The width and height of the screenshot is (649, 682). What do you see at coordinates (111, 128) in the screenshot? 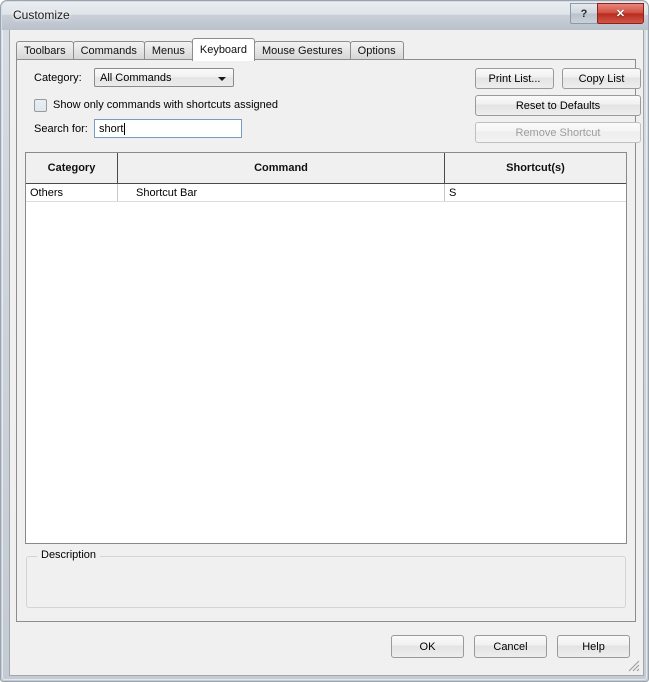
I see `search-input-value: short` at bounding box center [111, 128].